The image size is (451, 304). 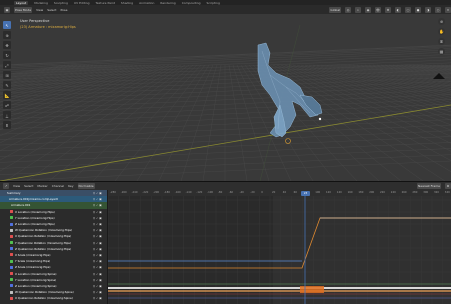 What do you see at coordinates (63, 10) in the screenshot?
I see `pose-menu: Pose` at bounding box center [63, 10].